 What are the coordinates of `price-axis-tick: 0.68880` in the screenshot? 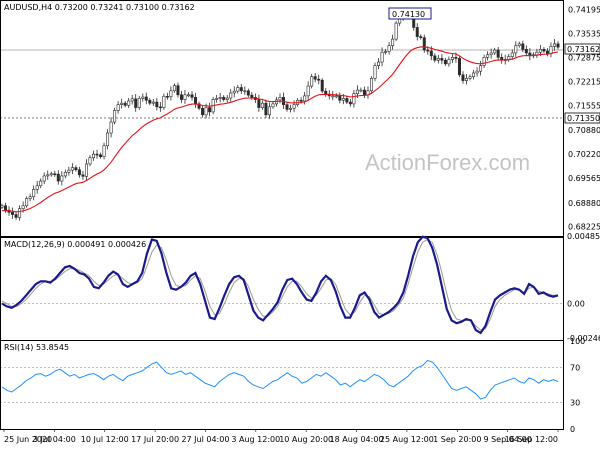 It's located at (584, 203).